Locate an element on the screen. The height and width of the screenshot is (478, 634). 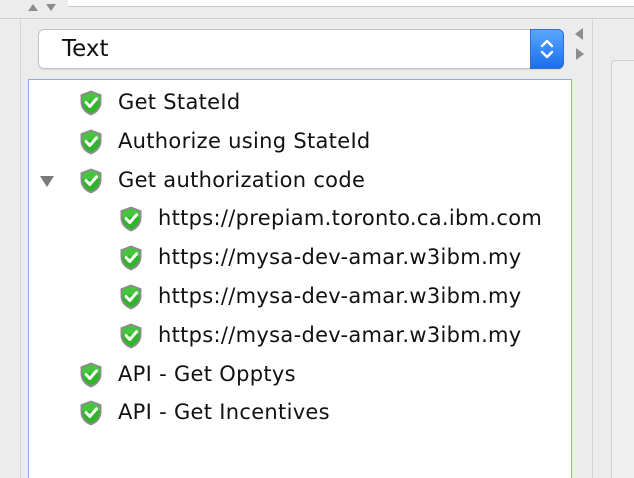
tree-item: Authorize using StateId is located at coordinates (300, 141).